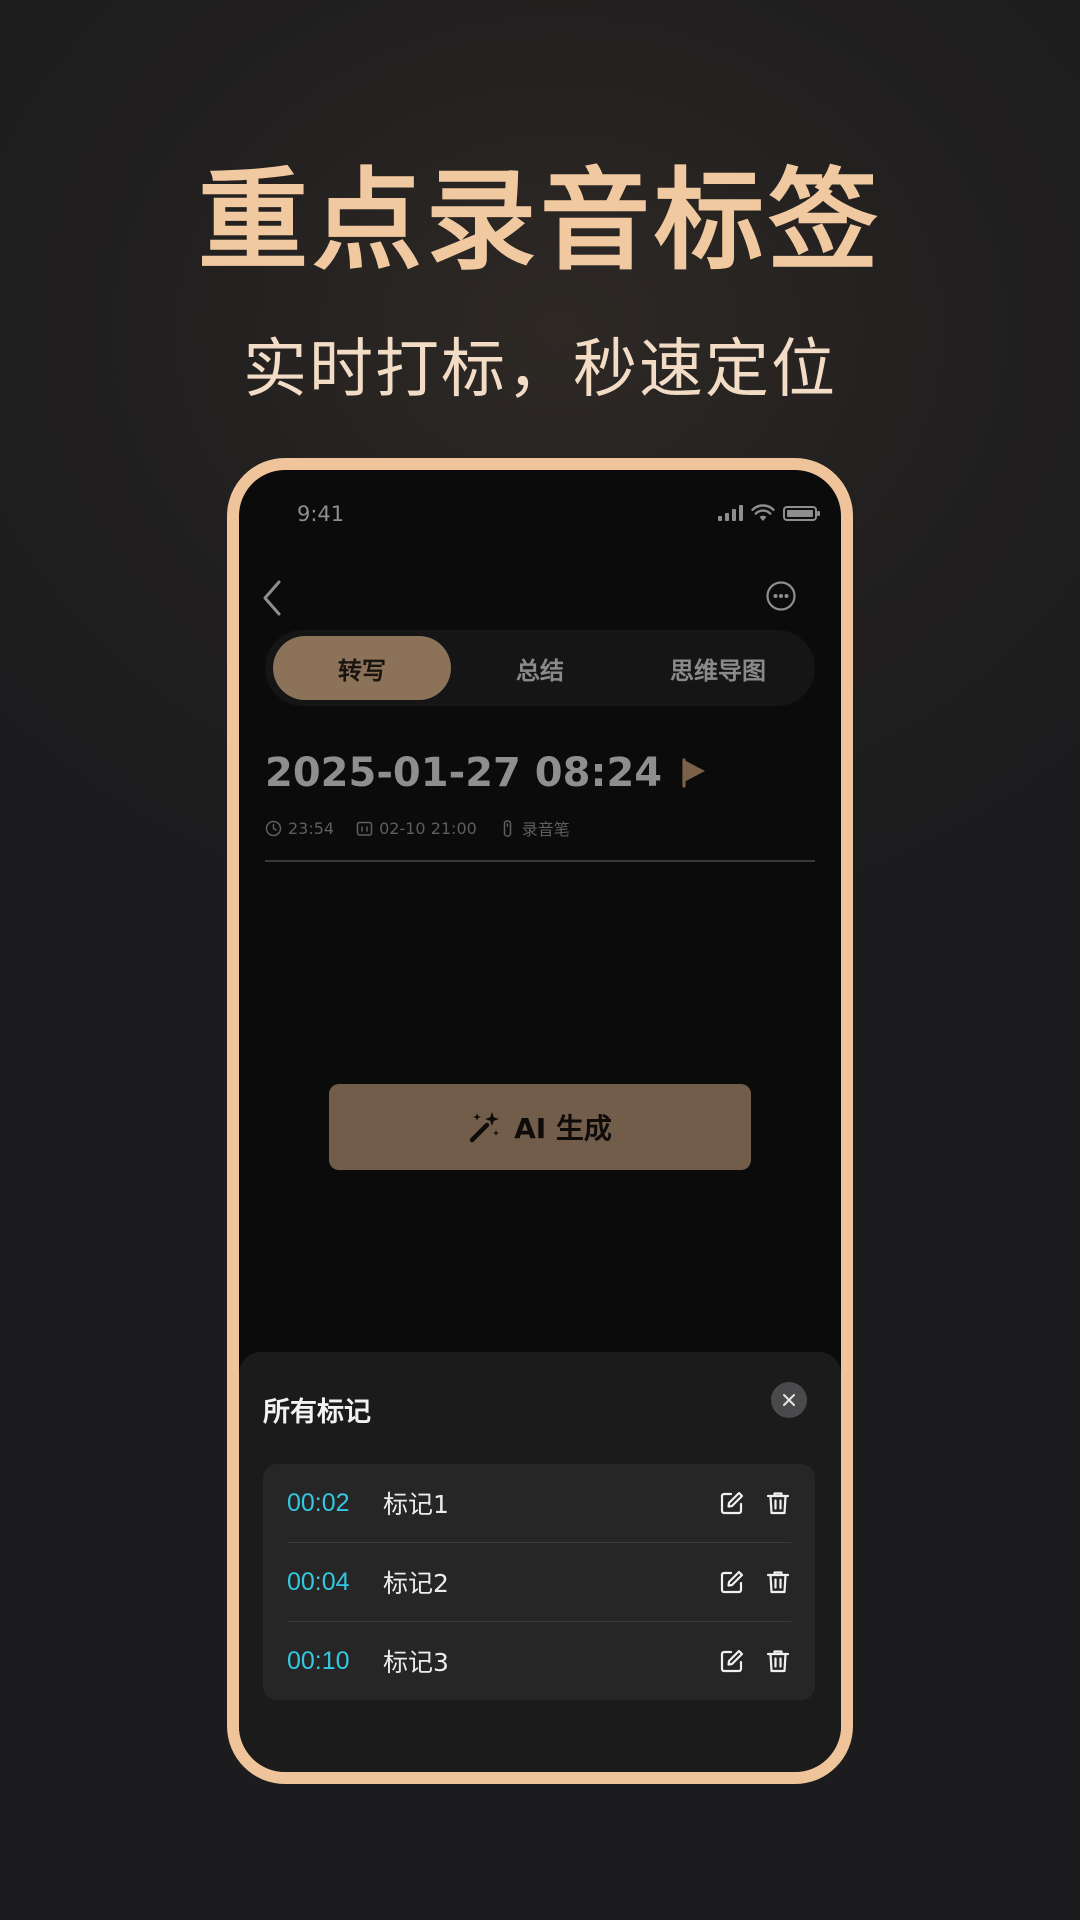  I want to click on more-icon, so click(781, 596).